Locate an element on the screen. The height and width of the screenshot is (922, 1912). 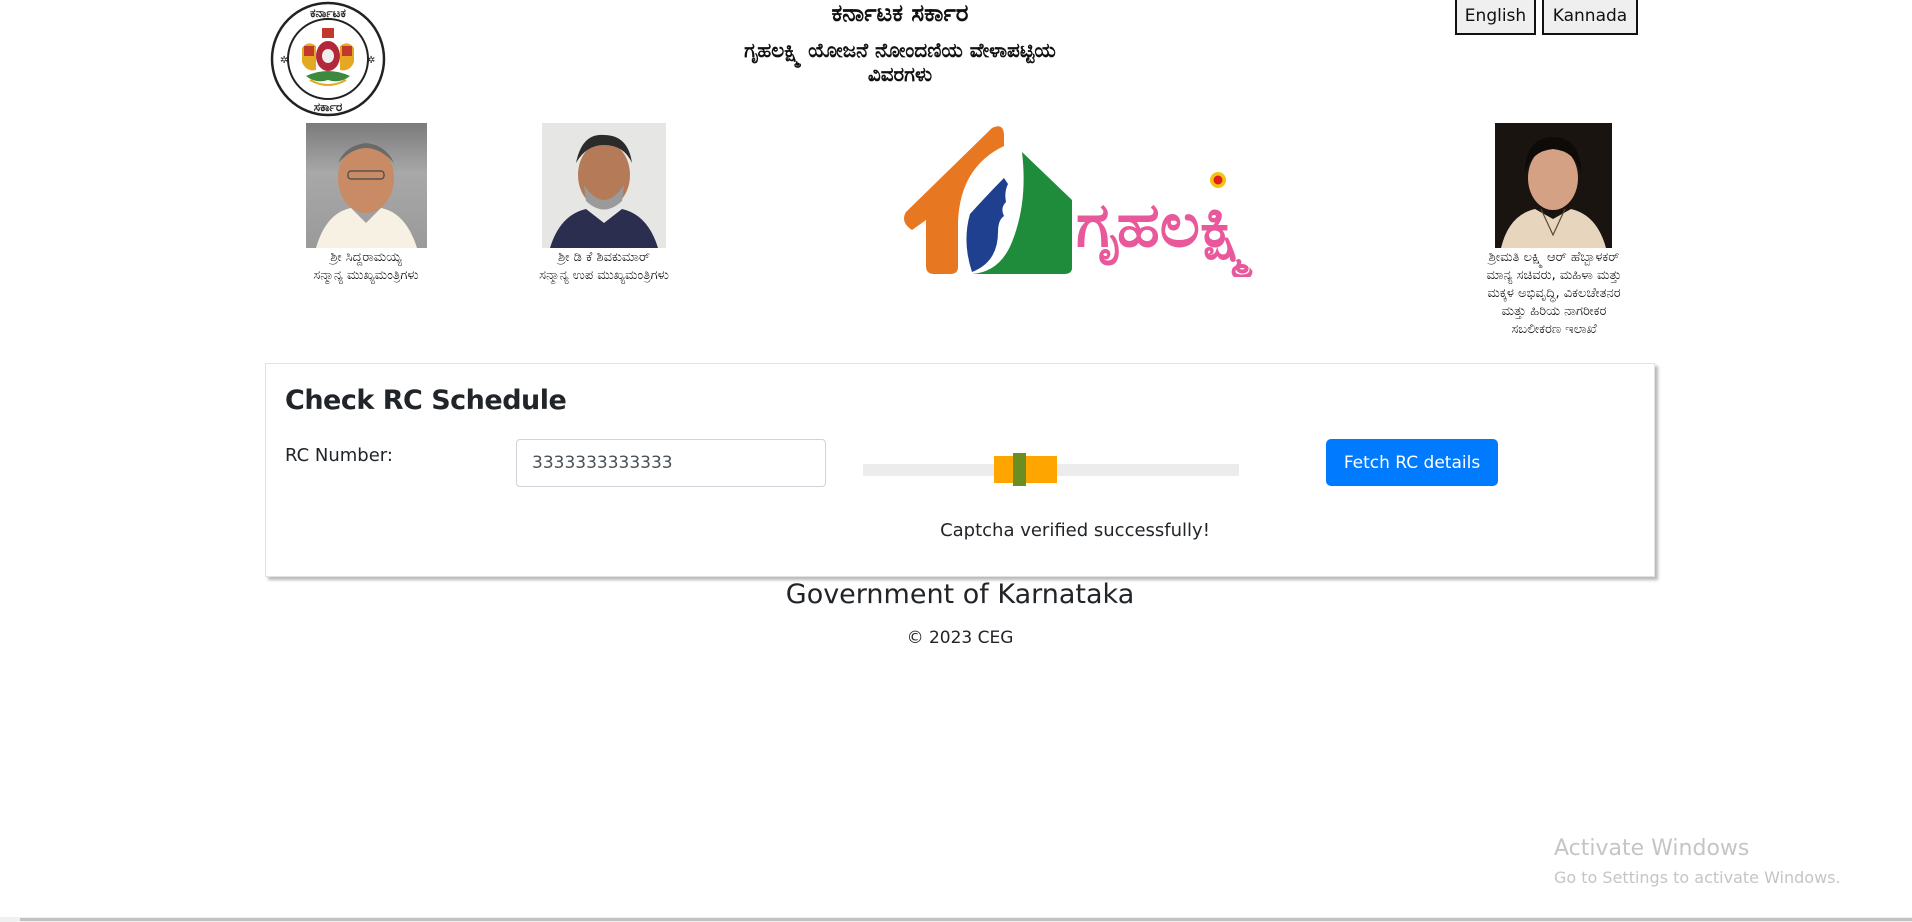
rc-number-input is located at coordinates (671, 463).